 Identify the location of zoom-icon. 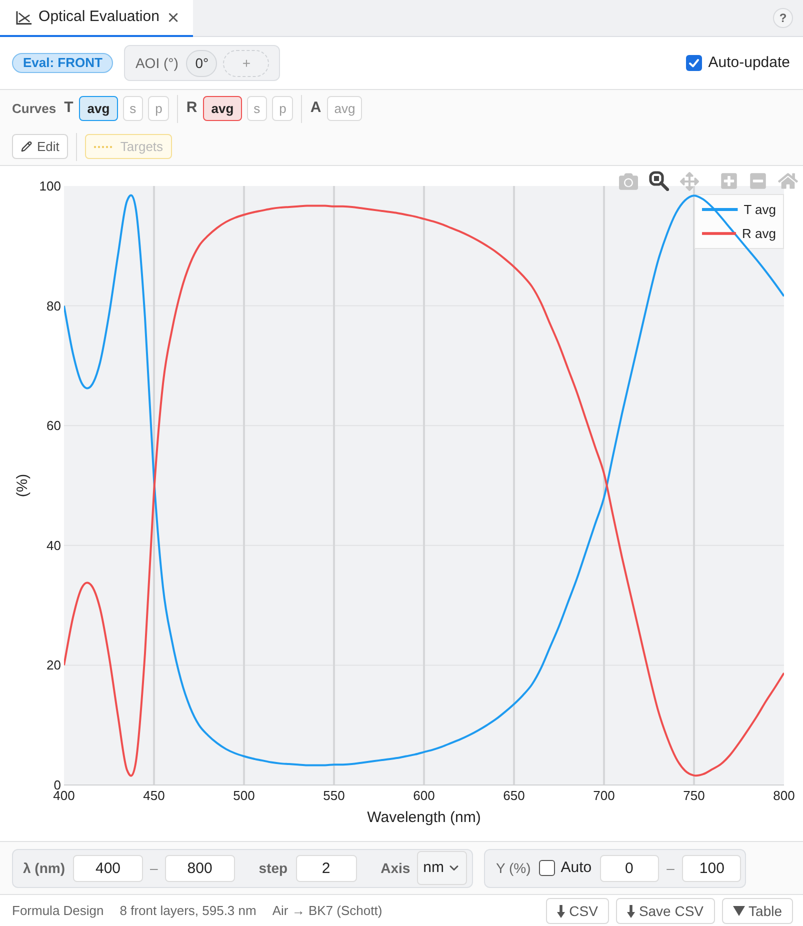
(659, 181).